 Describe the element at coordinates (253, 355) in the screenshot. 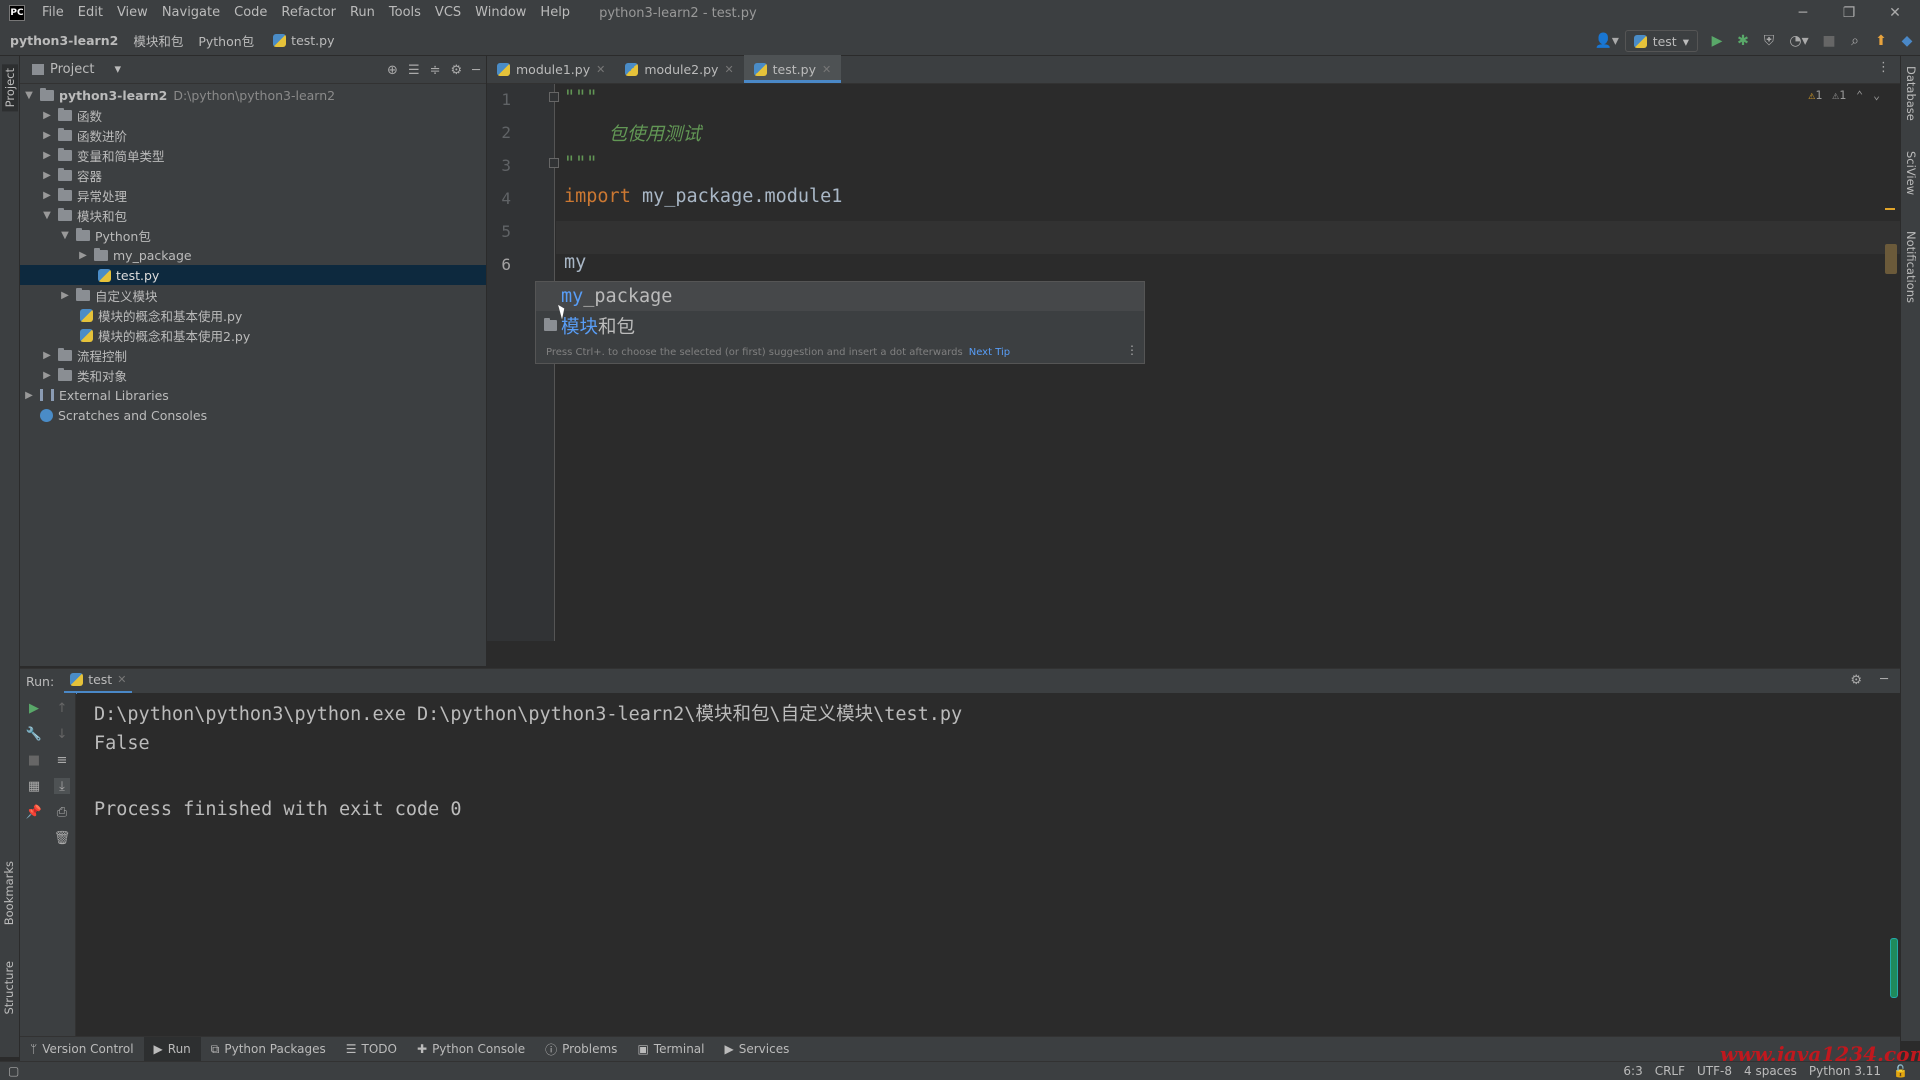

I see `tree-item-folder: ▶ 流程控制` at that location.